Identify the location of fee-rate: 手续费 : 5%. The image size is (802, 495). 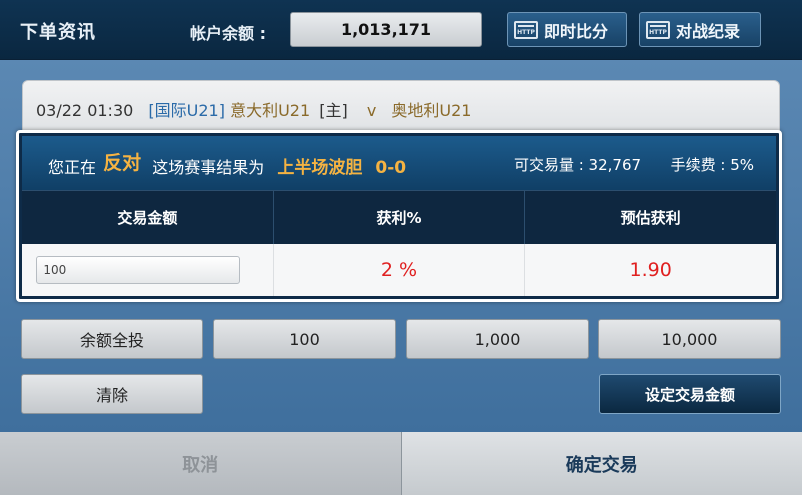
(712, 165).